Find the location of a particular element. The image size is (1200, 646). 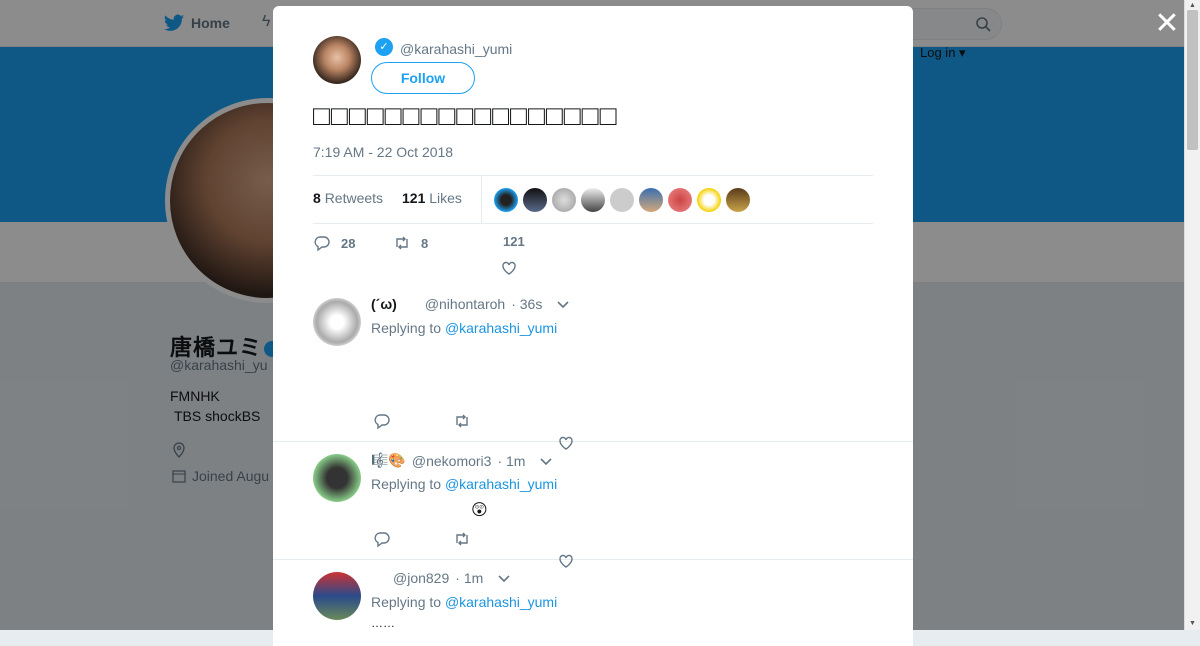

reply-header: (´ω) @nihontaroh · 36s is located at coordinates (470, 304).